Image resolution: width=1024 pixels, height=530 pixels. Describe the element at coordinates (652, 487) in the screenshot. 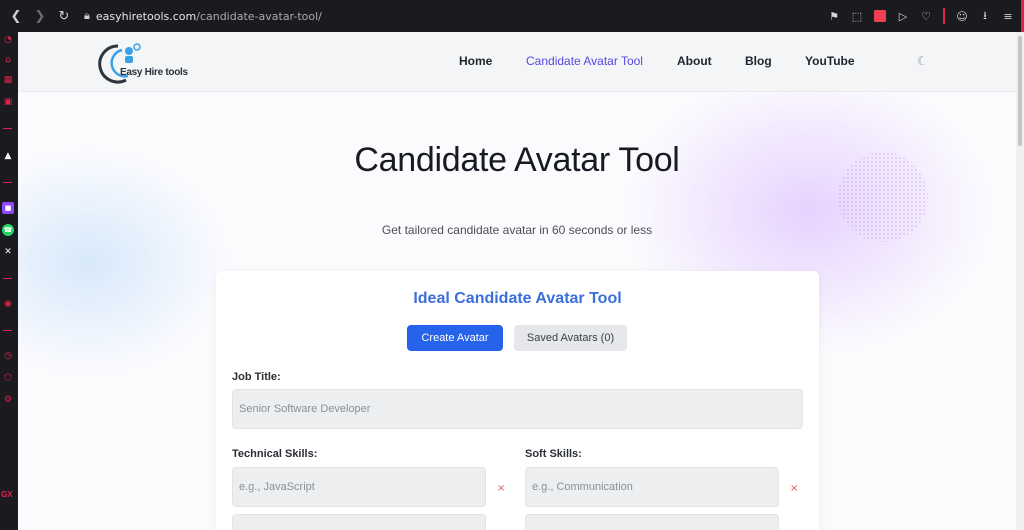

I see `soft-skill-input: e.g., Communication` at that location.